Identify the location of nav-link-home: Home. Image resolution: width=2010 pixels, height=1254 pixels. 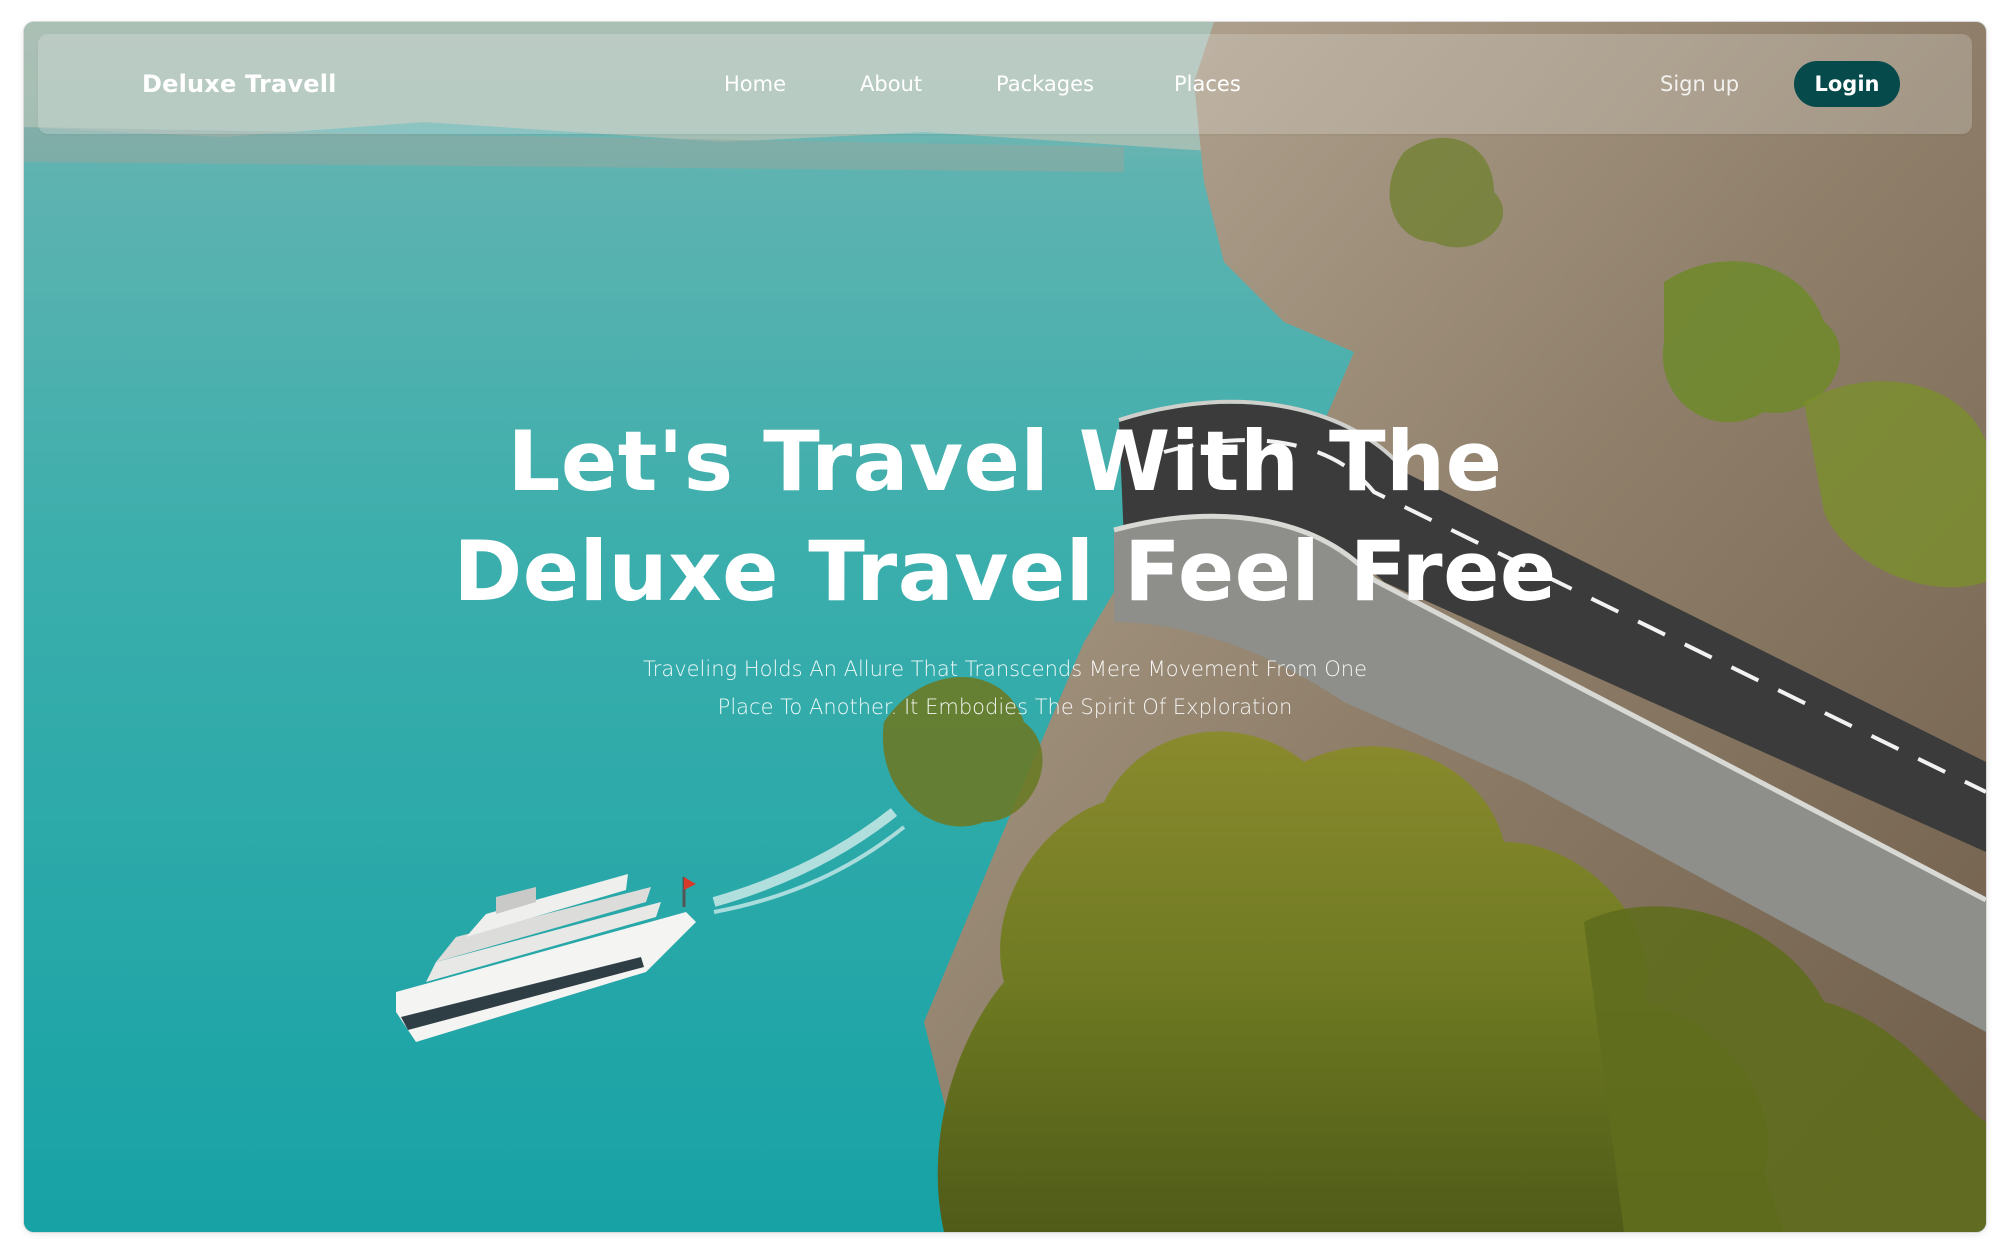
(755, 84).